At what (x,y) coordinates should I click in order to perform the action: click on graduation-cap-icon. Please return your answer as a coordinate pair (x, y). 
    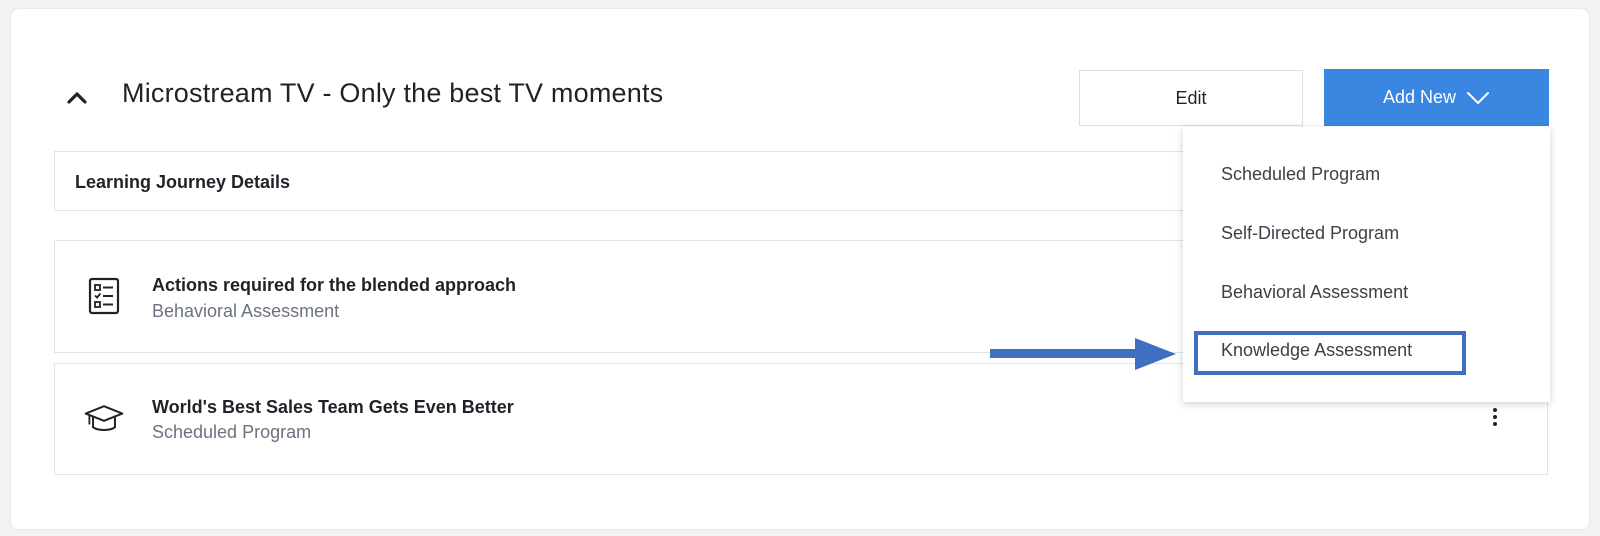
    Looking at the image, I should click on (104, 419).